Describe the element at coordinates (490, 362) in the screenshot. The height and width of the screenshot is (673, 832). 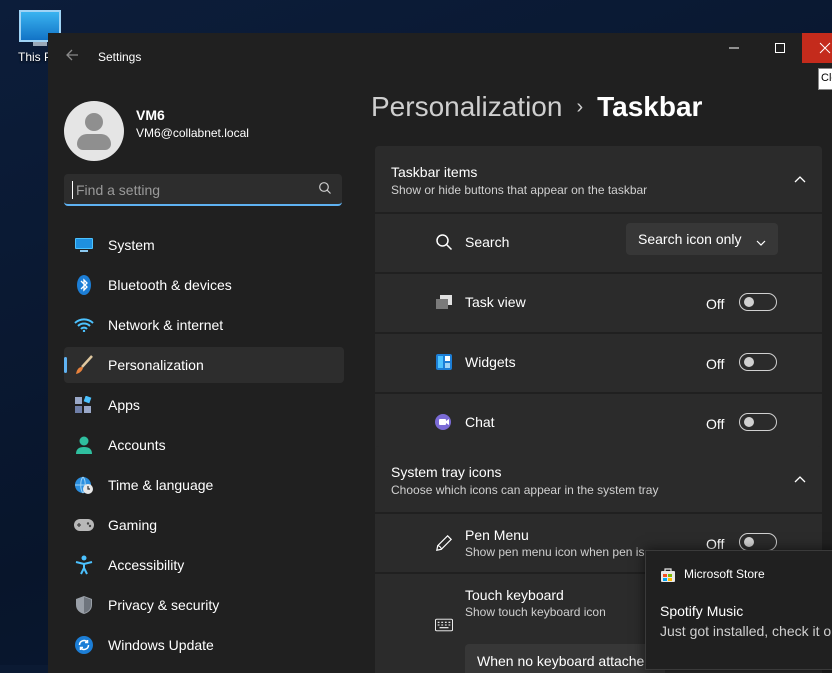
I see `row-label: Widgets` at that location.